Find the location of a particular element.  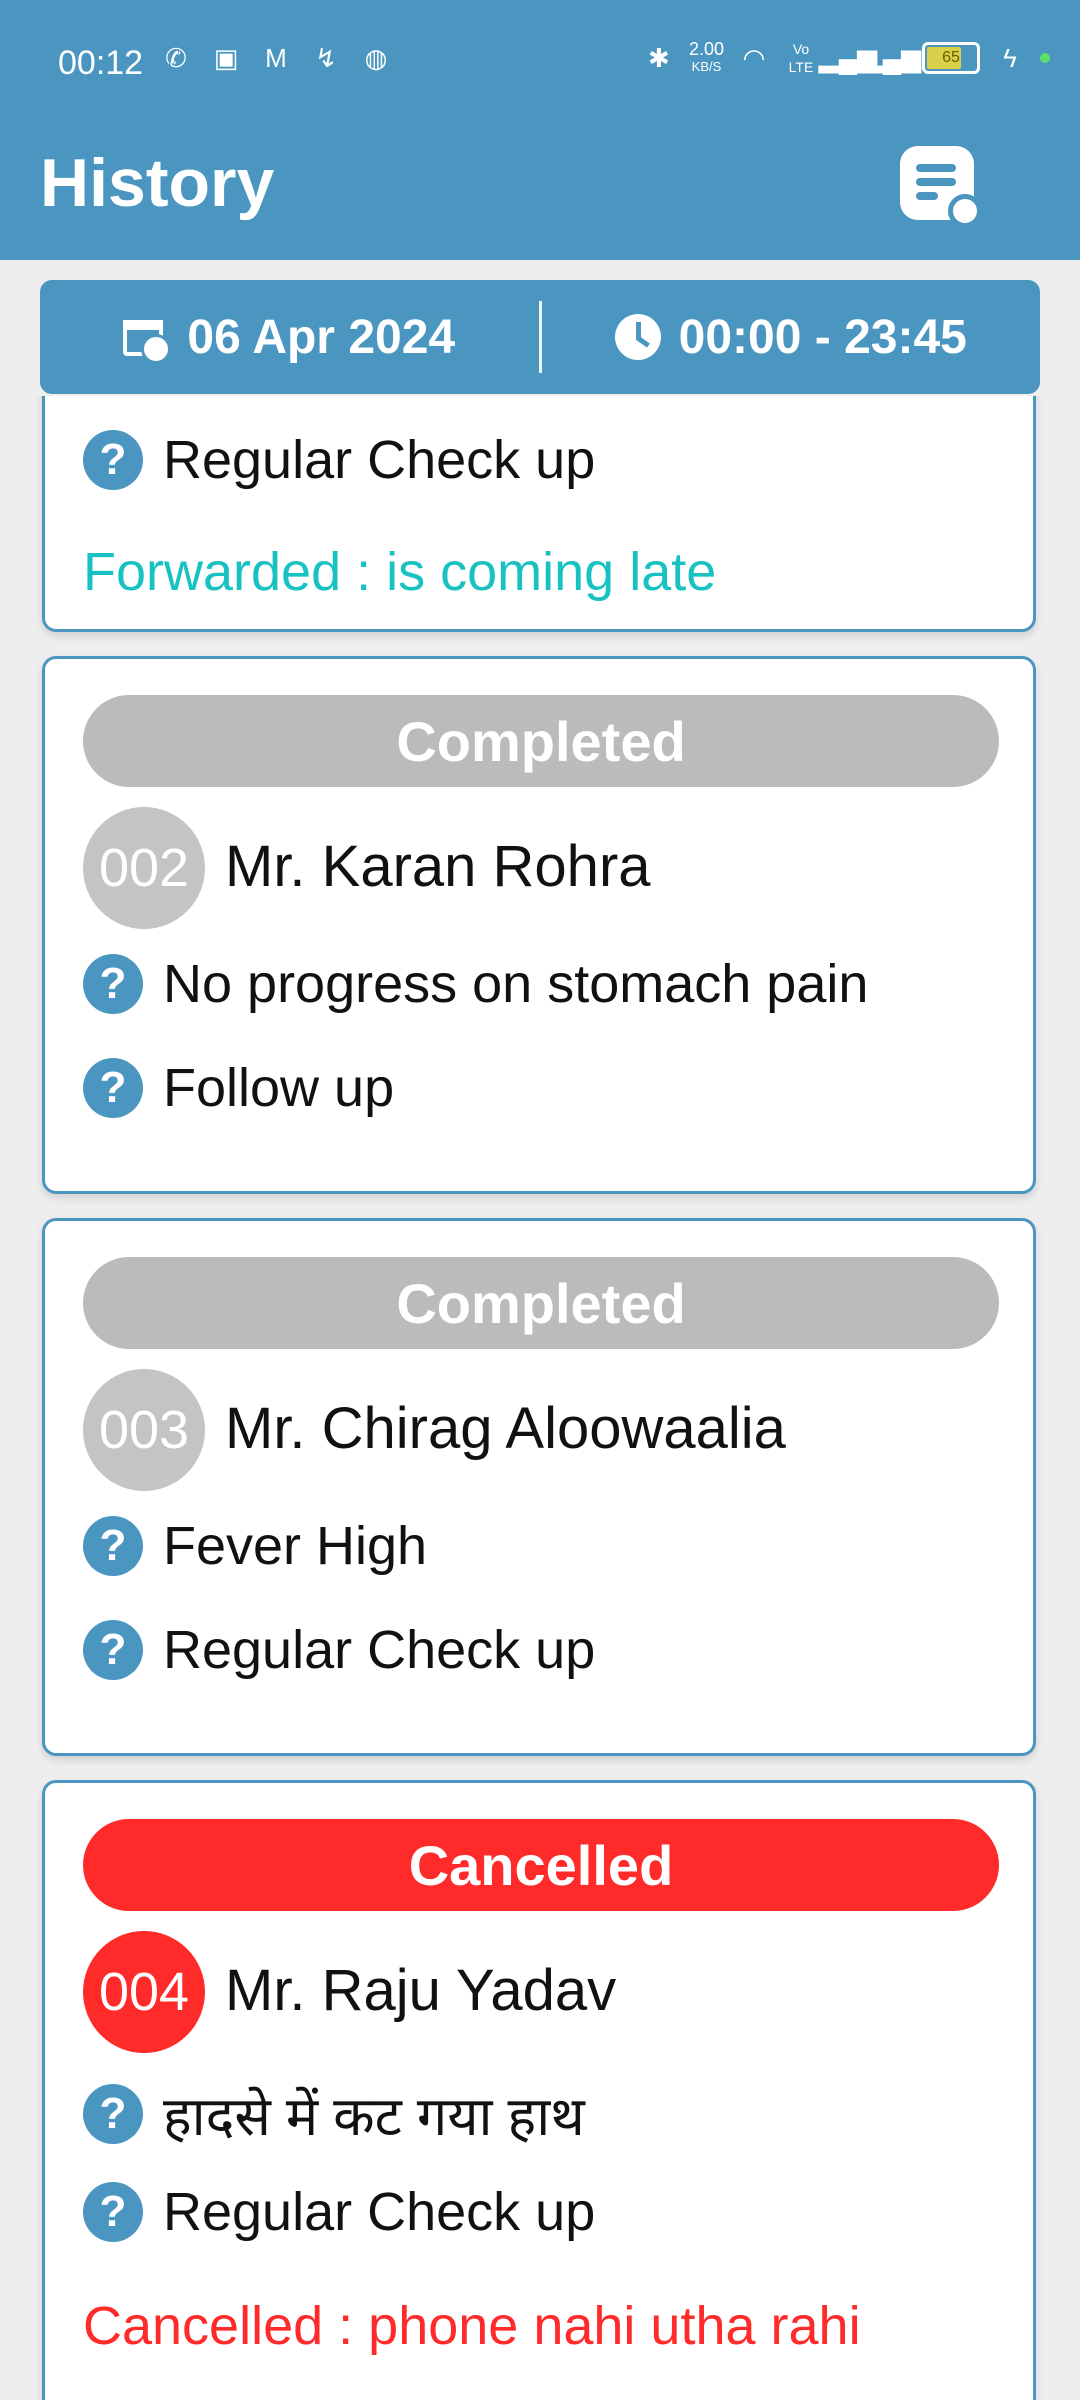

missed-call-icon: ↯ is located at coordinates (326, 57).